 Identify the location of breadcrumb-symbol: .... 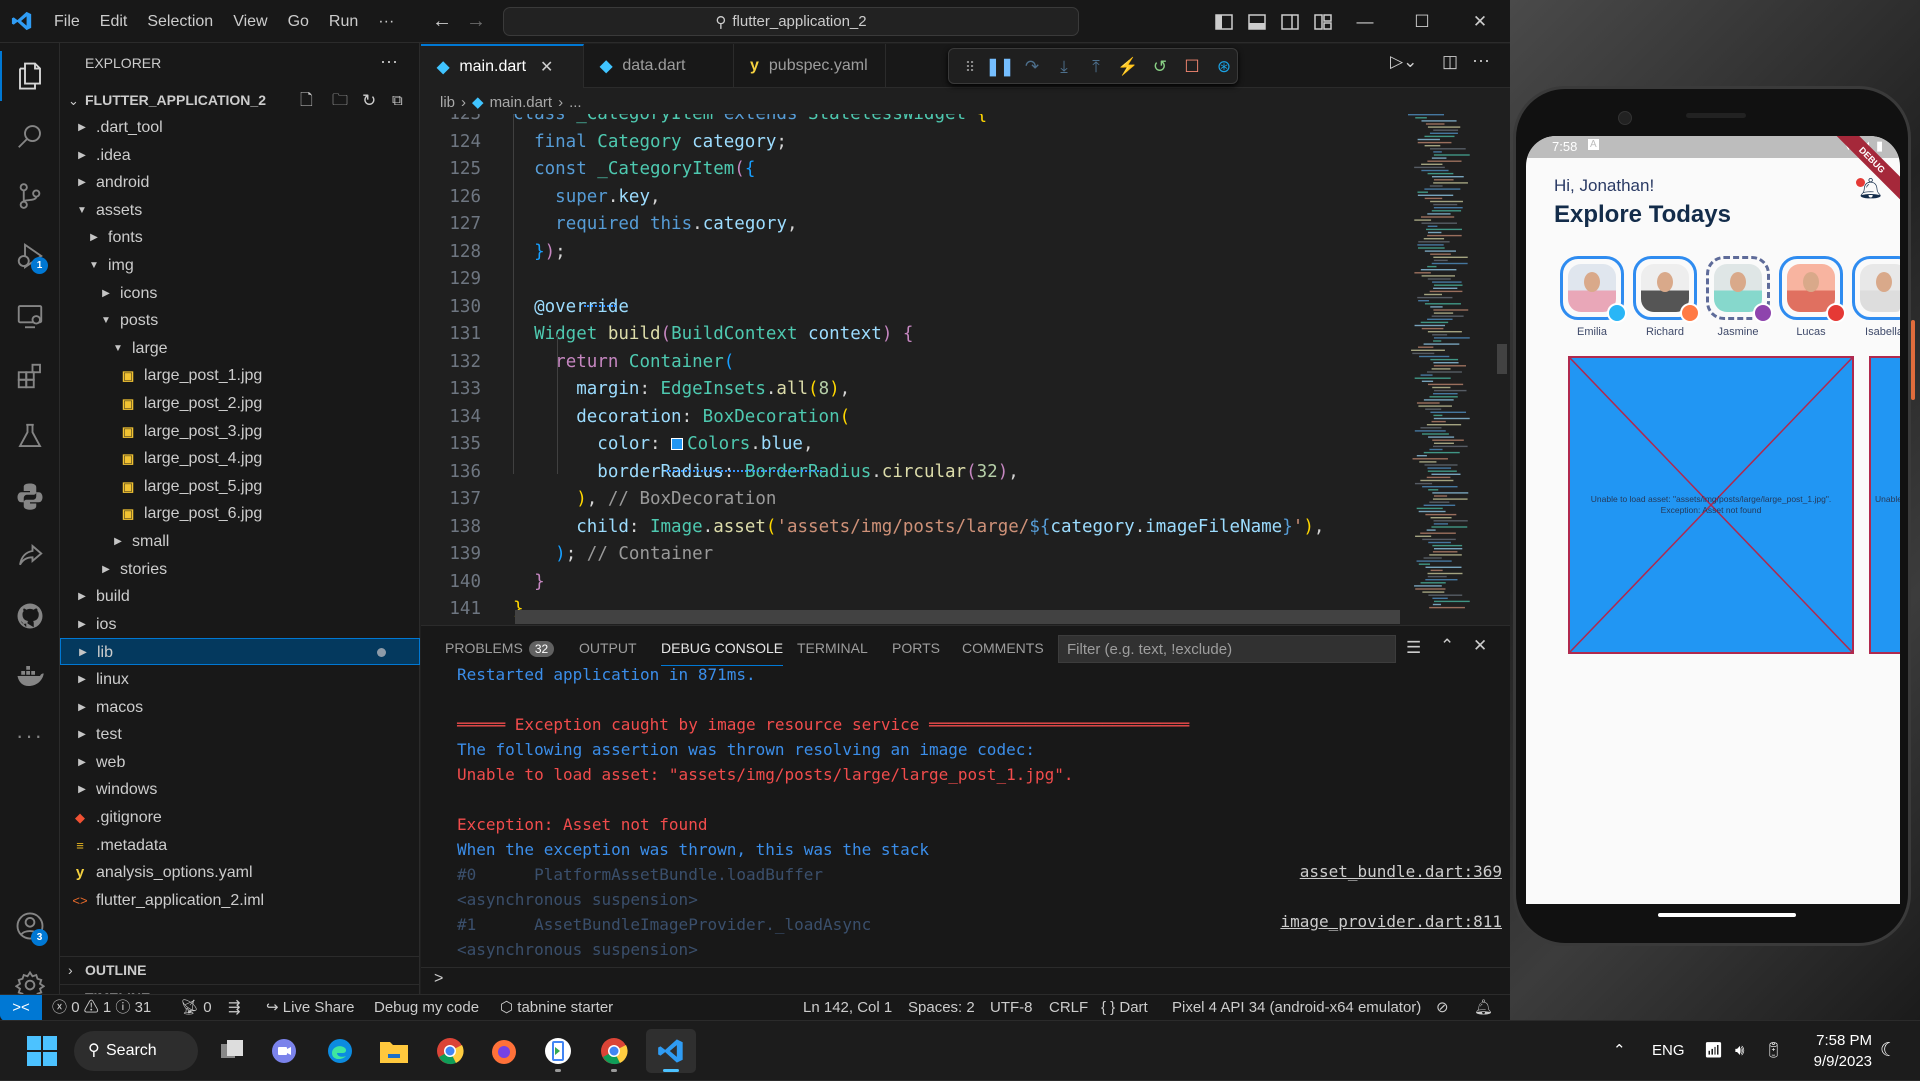
(575, 102).